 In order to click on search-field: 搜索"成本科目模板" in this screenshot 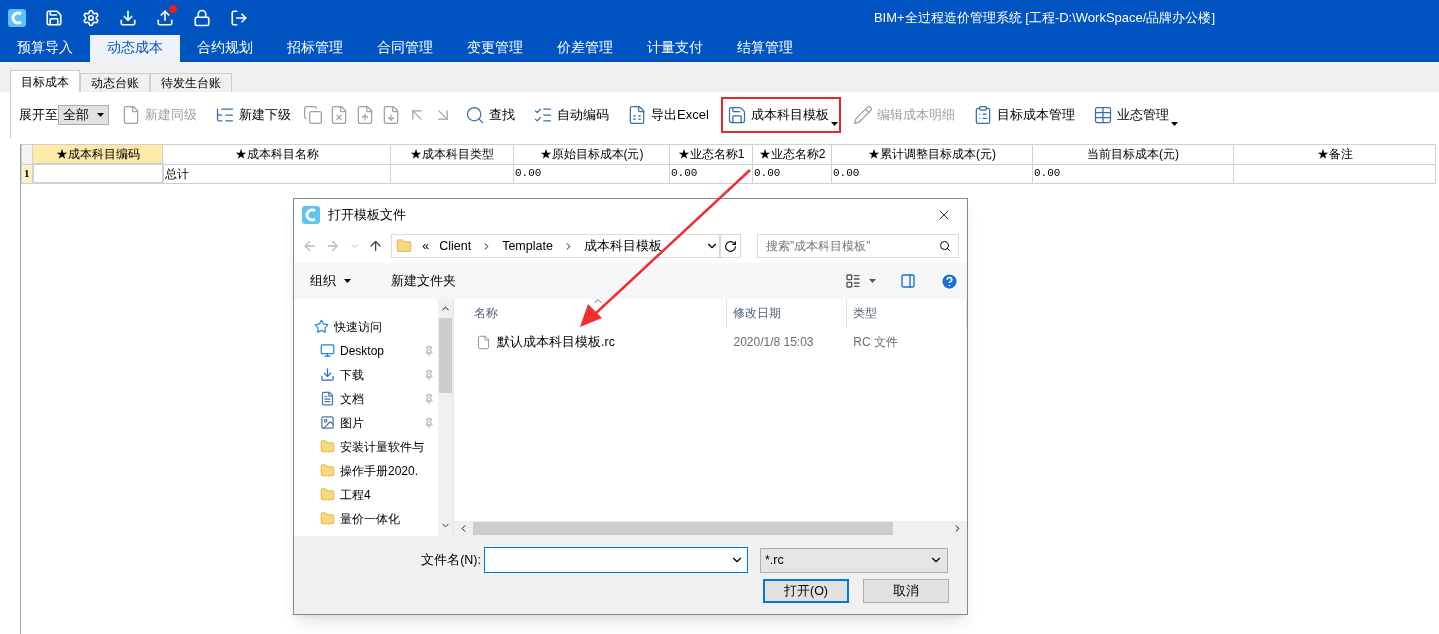, I will do `click(858, 246)`.